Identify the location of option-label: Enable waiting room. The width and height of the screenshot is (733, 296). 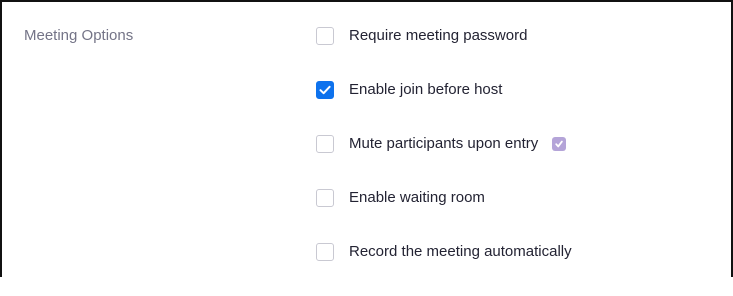
(417, 197).